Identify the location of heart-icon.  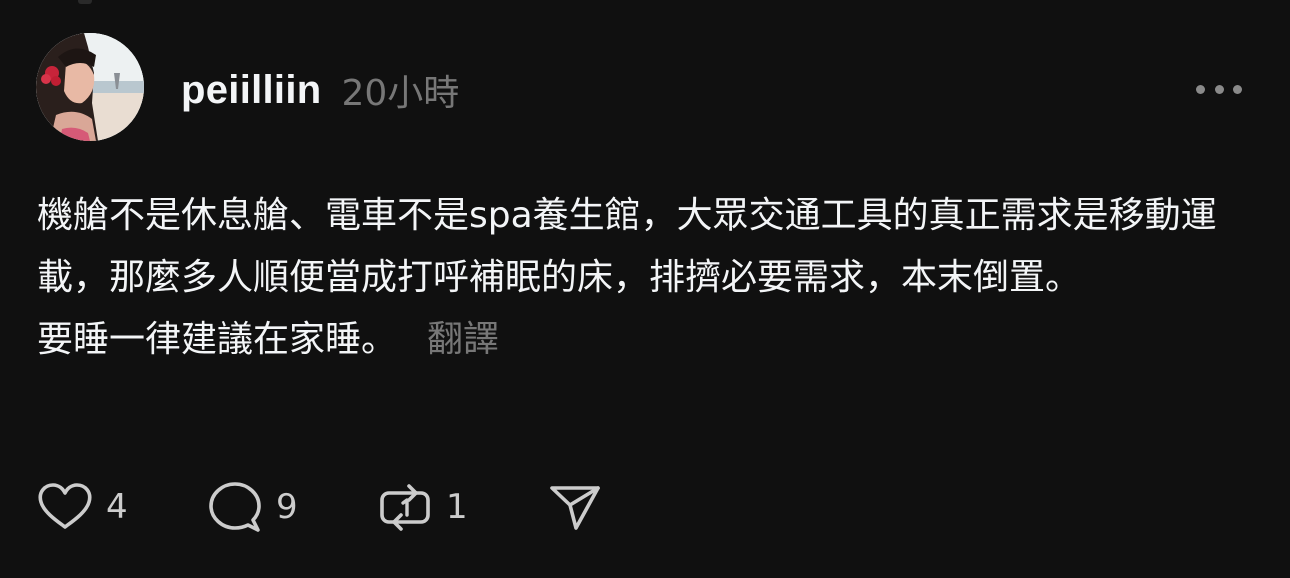
(65, 506).